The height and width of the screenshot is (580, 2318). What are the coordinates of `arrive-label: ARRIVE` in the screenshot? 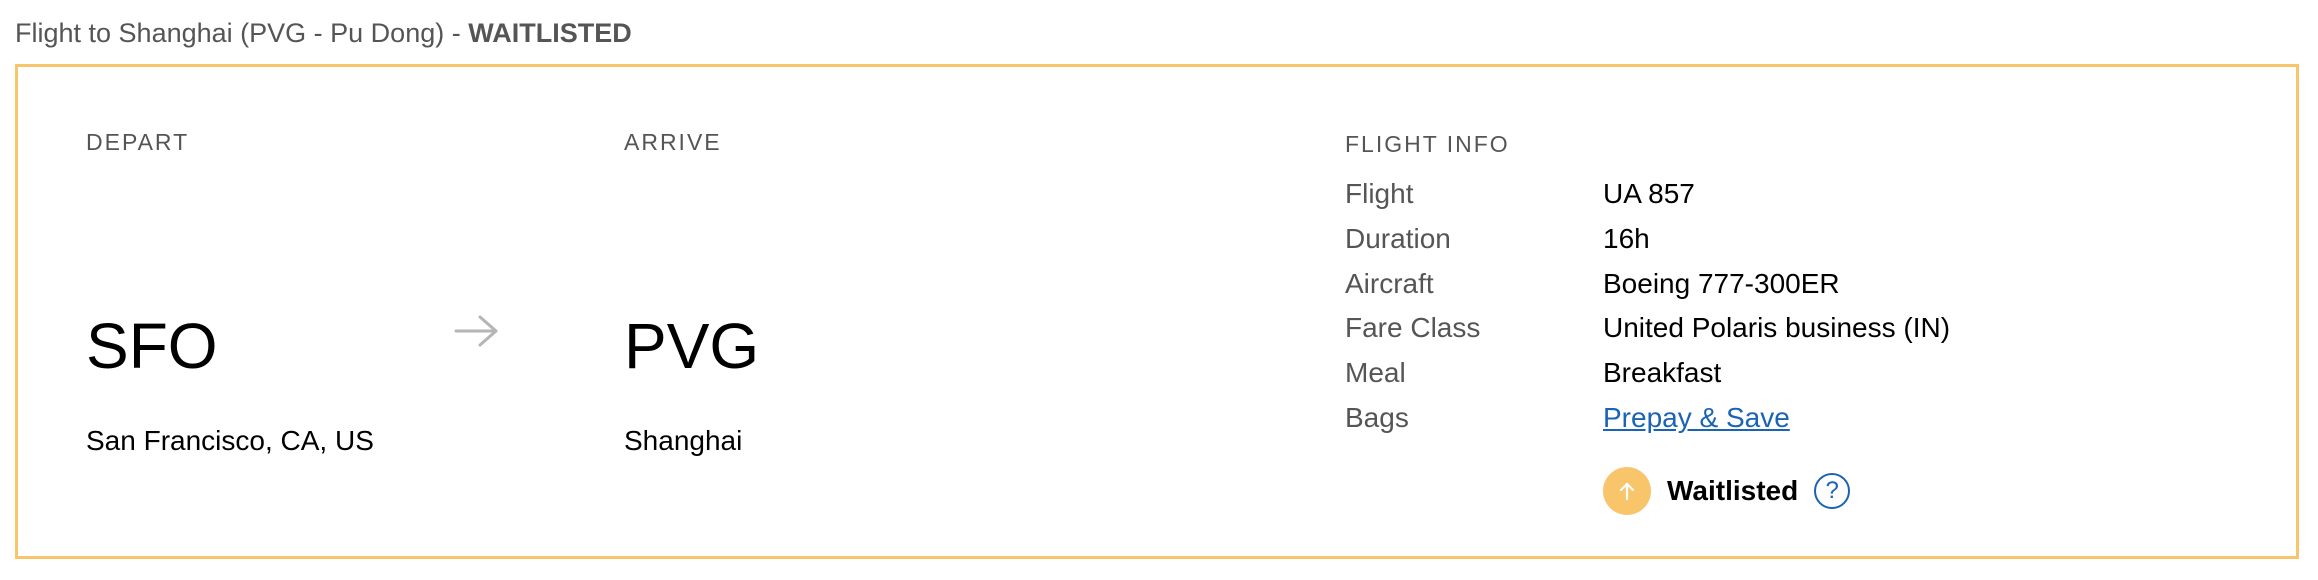 It's located at (673, 142).